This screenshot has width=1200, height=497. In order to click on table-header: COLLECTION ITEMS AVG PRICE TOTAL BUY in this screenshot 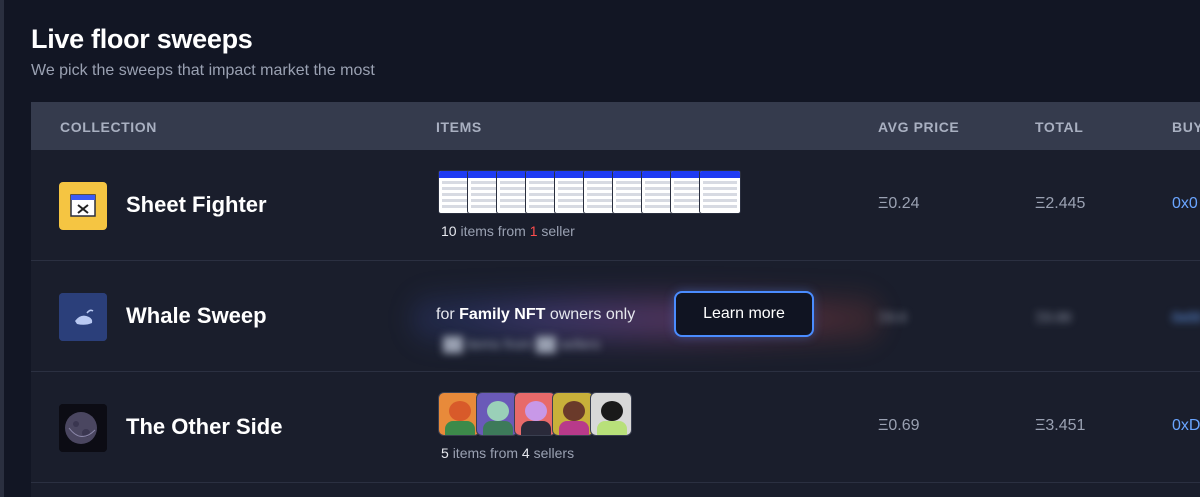, I will do `click(615, 126)`.